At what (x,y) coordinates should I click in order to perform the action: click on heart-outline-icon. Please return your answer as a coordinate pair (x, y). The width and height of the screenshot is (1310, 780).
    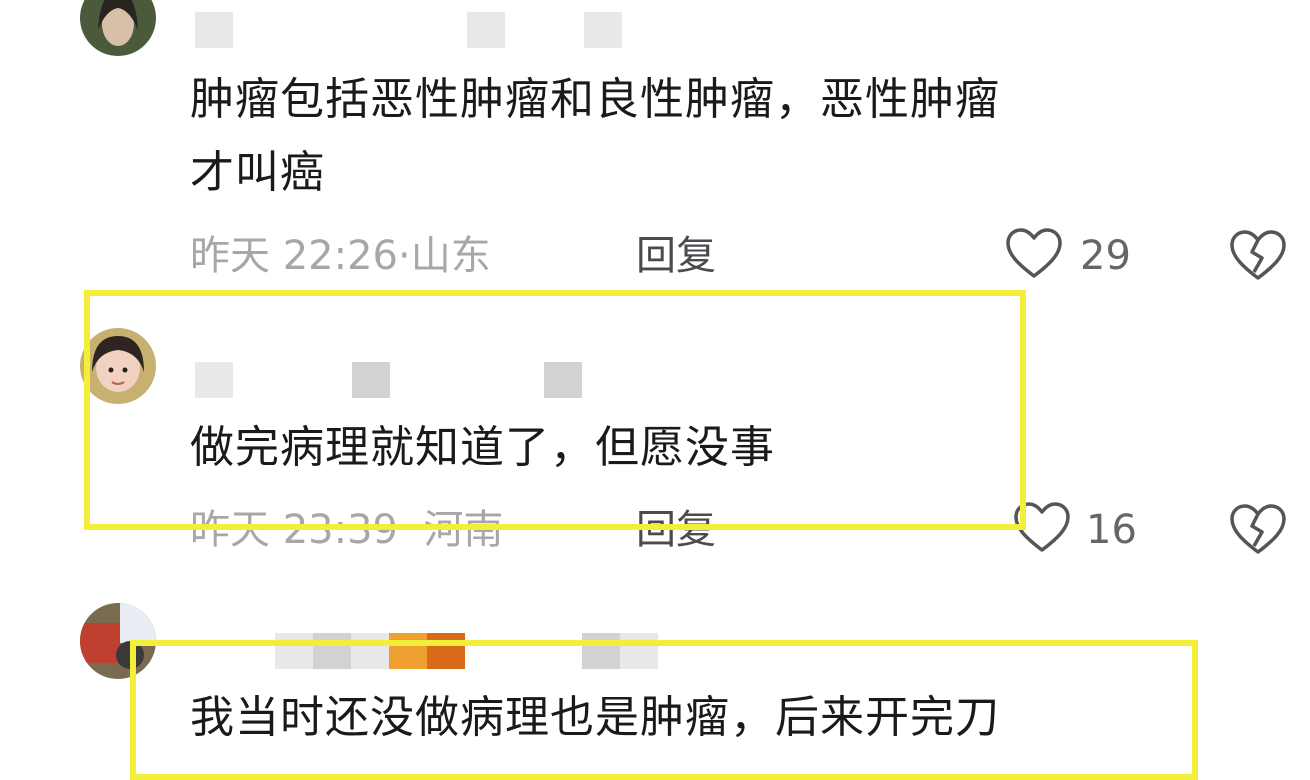
    Looking at the image, I should click on (1034, 253).